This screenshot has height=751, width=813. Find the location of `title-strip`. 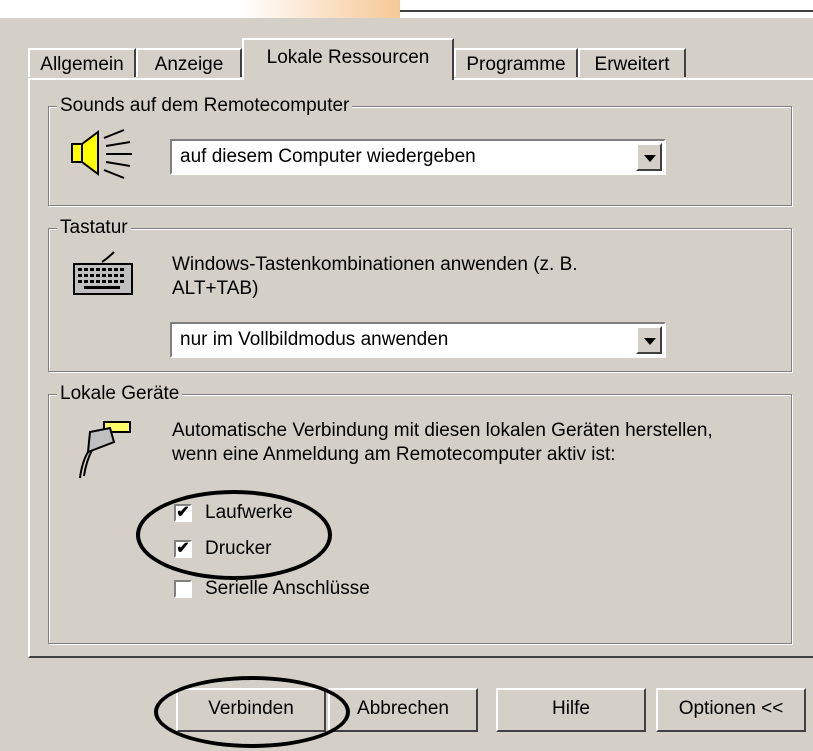

title-strip is located at coordinates (406, 9).